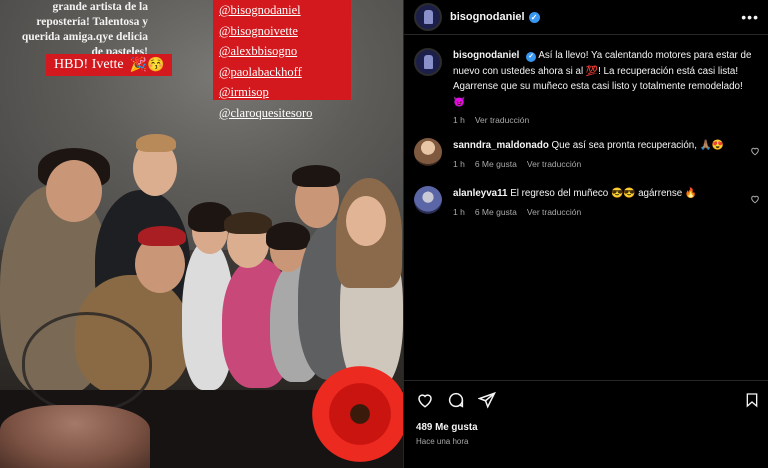  I want to click on person-3-bandana, so click(162, 236).